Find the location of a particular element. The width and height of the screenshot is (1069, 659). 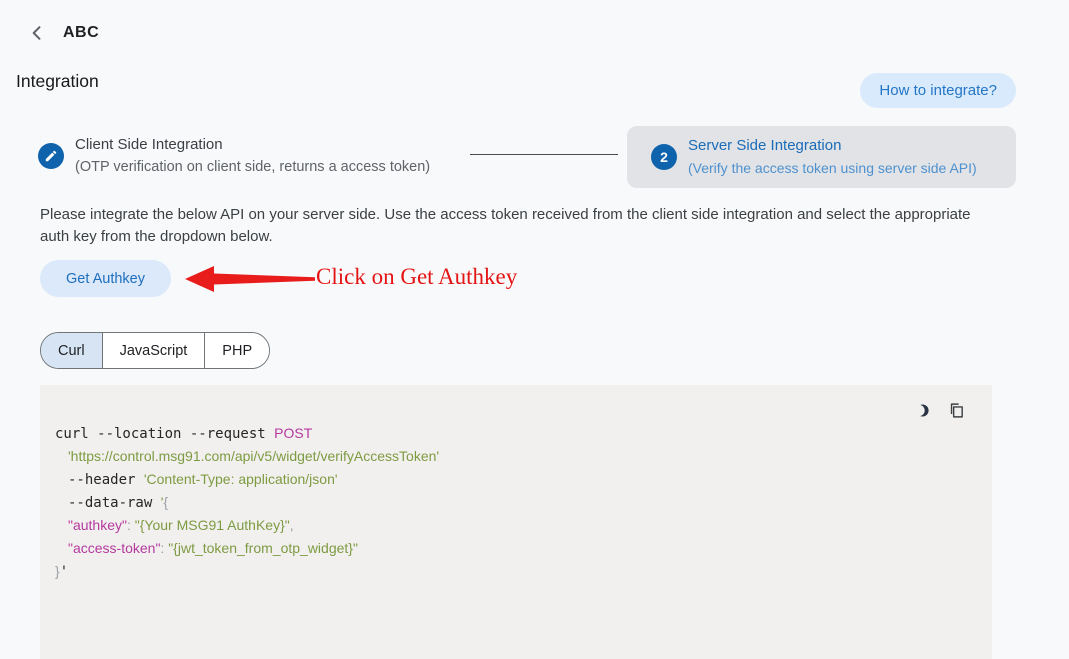

tab-php: PHP is located at coordinates (237, 350).